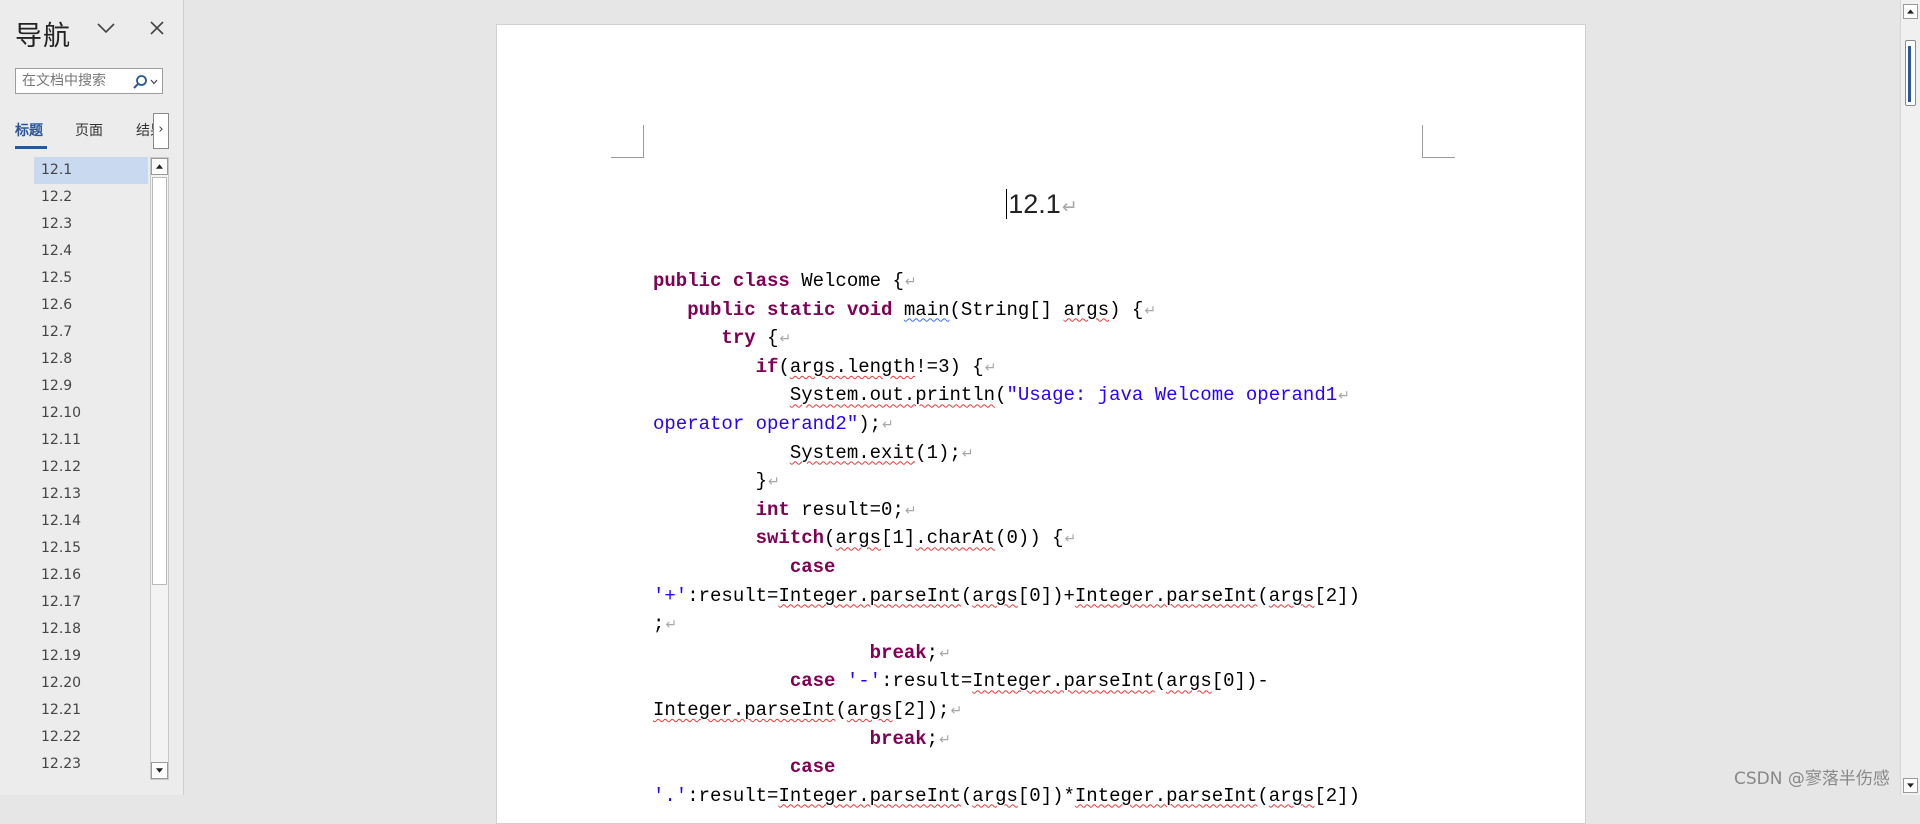  I want to click on code-line: operator operand2");↵, so click(1043, 424).